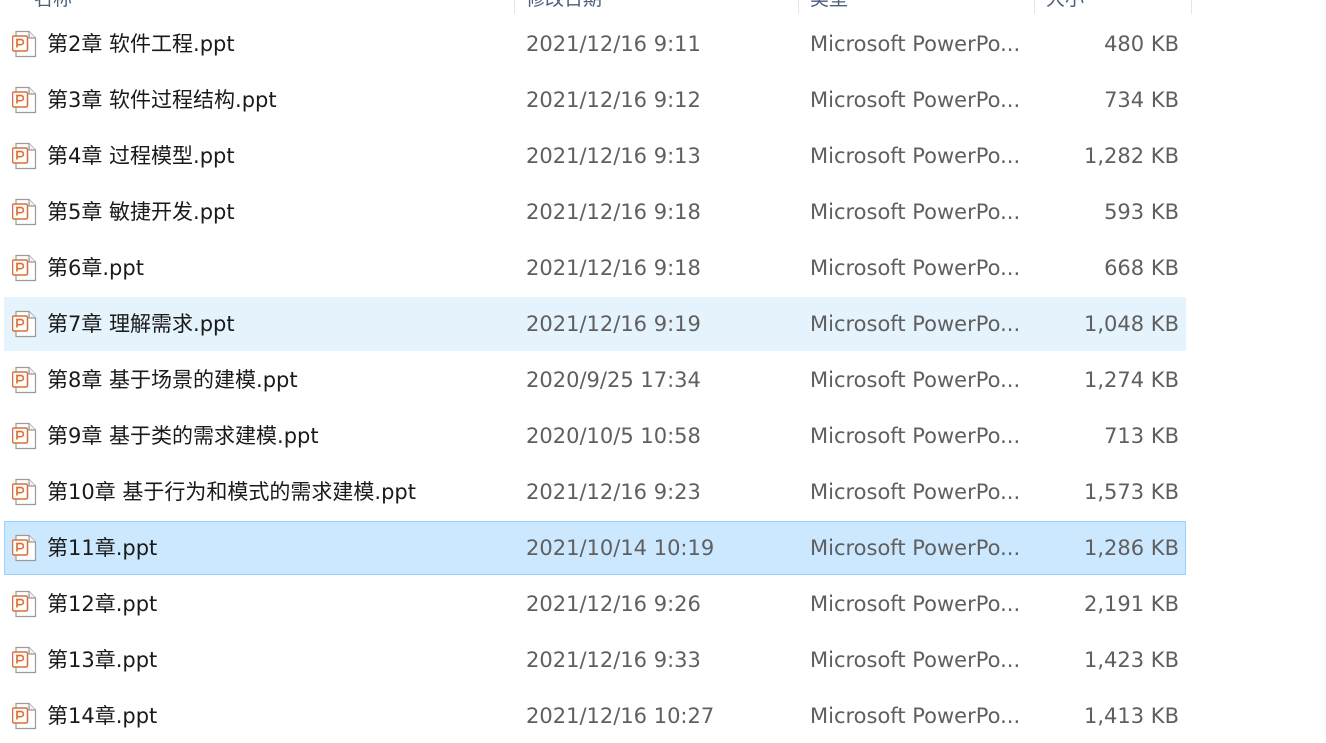 This screenshot has height=743, width=1326. Describe the element at coordinates (613, 380) in the screenshot. I see `file-date-modified: 2020/9/25 17:34` at that location.